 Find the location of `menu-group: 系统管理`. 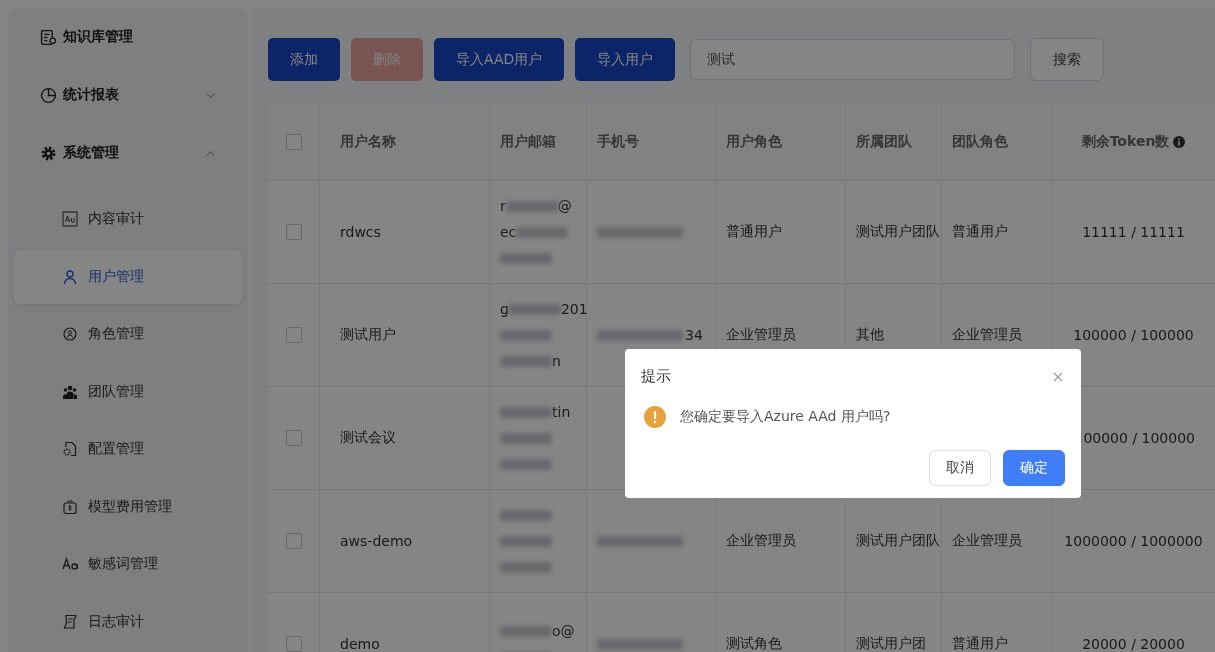

menu-group: 系统管理 is located at coordinates (128, 153).